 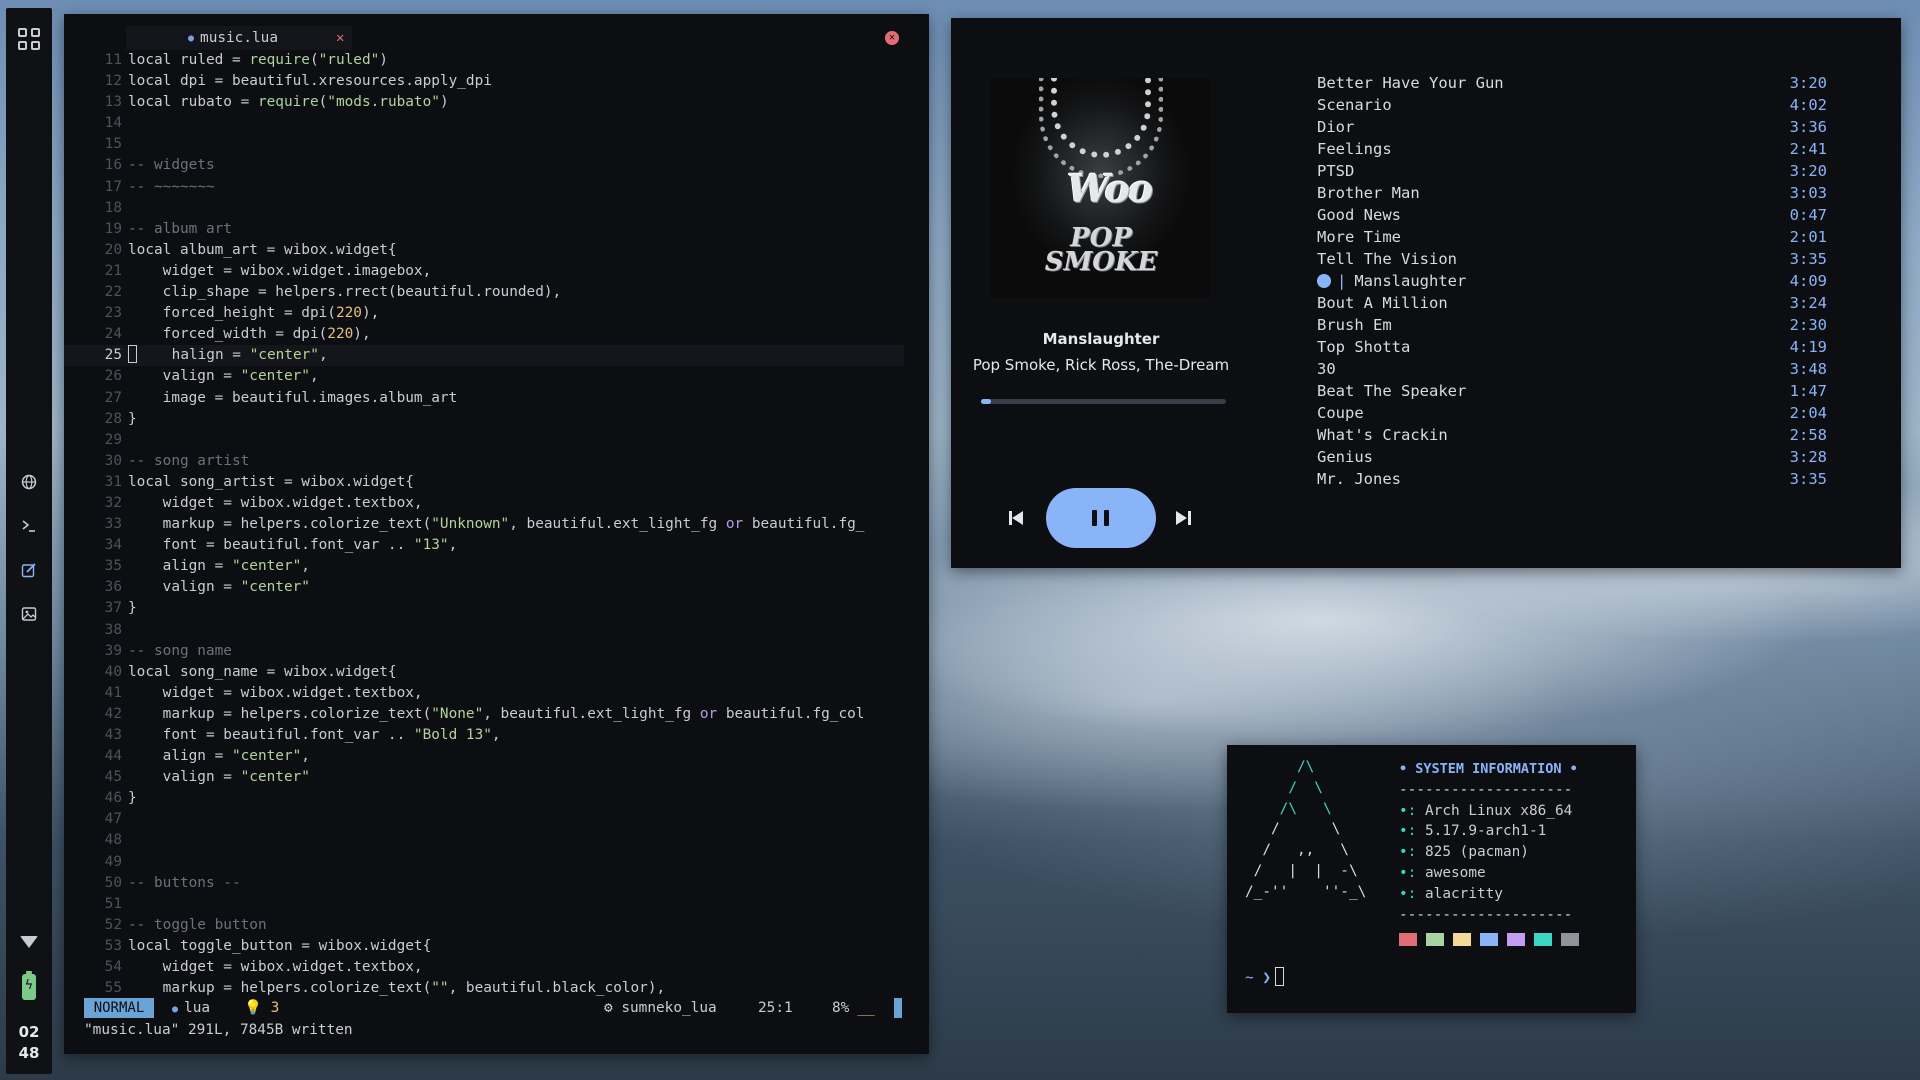 I want to click on code-line: 39 -- song name, so click(x=496, y=651).